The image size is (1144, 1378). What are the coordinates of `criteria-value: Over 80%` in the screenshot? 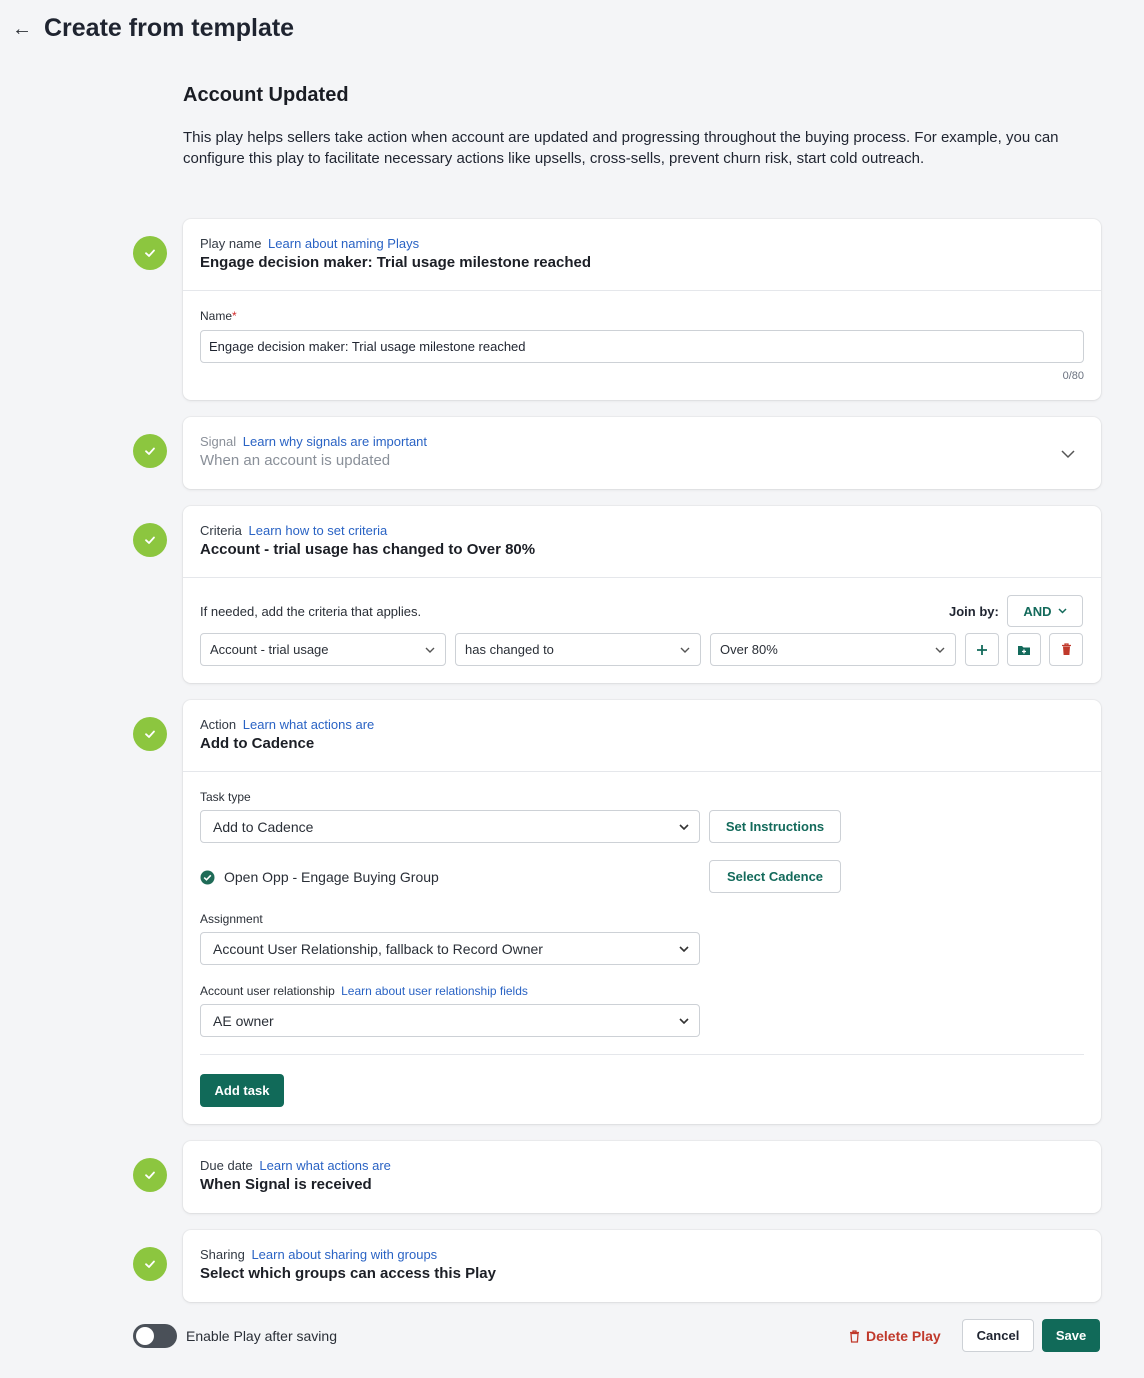 It's located at (749, 649).